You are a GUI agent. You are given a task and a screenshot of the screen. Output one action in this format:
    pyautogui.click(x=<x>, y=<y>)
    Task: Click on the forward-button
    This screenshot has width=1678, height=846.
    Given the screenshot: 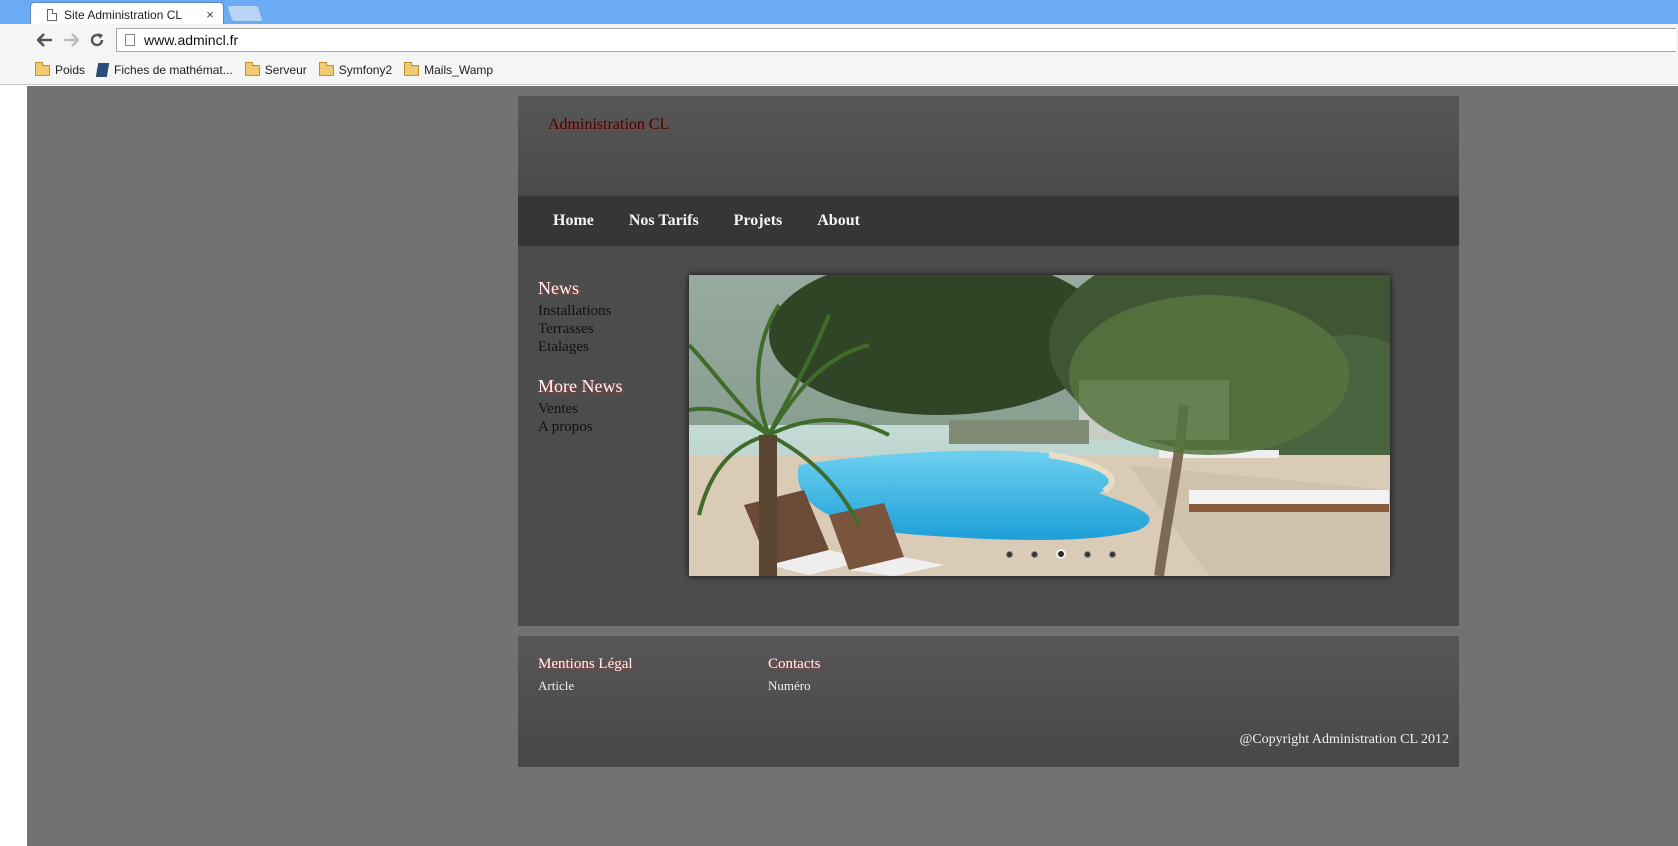 What is the action you would take?
    pyautogui.click(x=71, y=40)
    